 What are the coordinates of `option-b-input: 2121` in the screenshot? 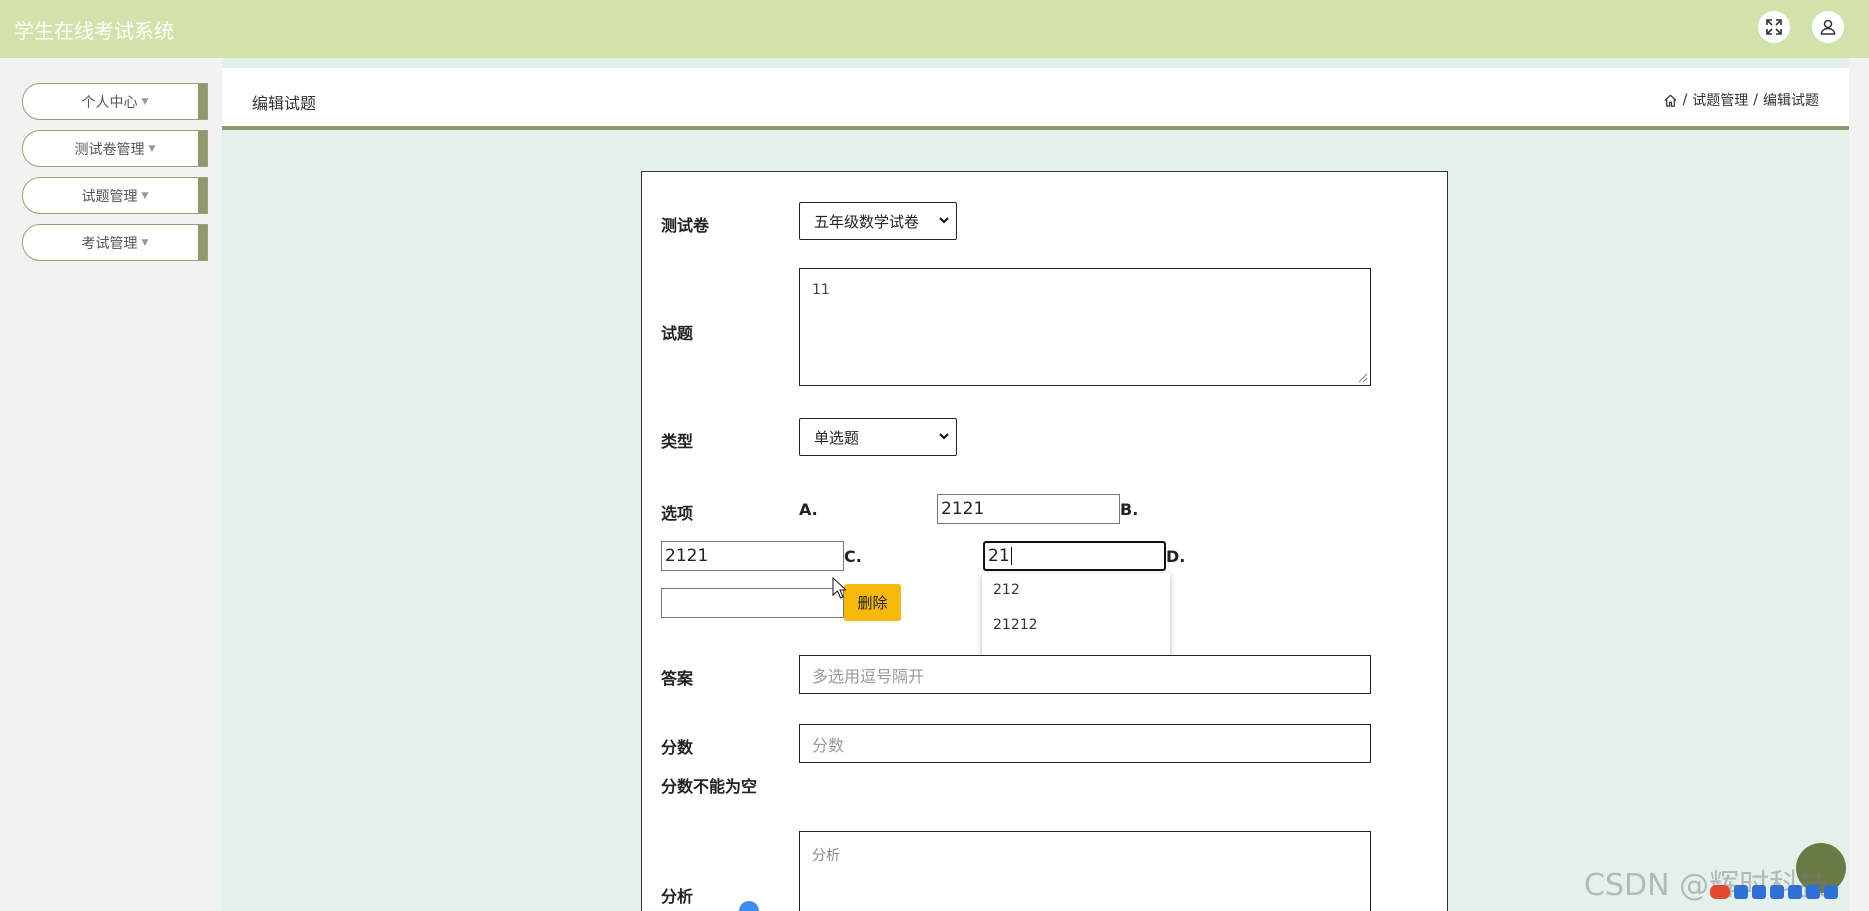 It's located at (752, 556).